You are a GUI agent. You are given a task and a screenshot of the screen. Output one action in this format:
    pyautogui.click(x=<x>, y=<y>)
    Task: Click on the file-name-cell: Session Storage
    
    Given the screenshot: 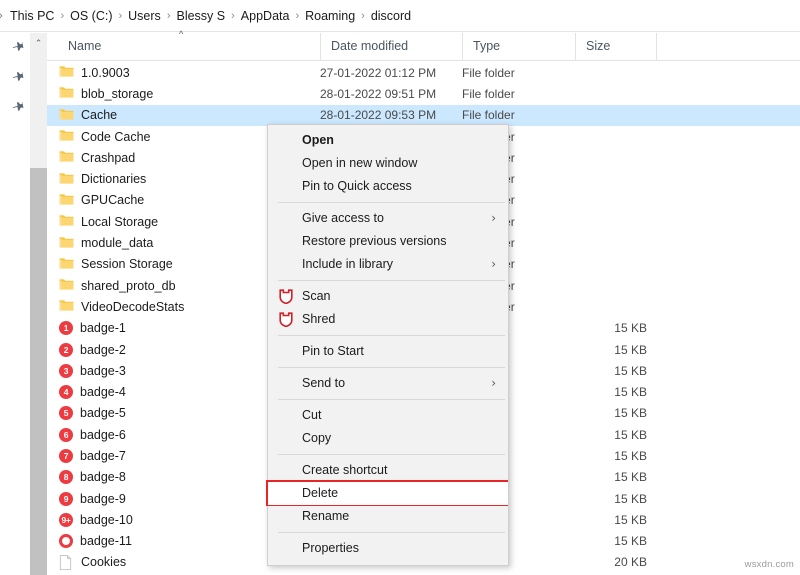 What is the action you would take?
    pyautogui.click(x=116, y=264)
    